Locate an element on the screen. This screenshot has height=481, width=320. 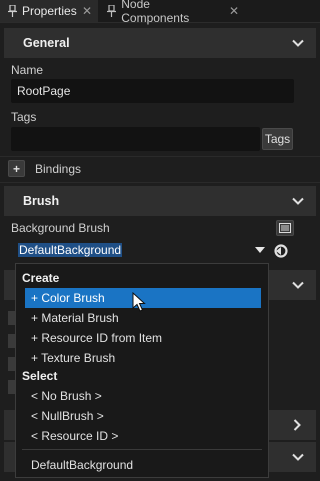
name-field-value: RootPage is located at coordinates (44, 91).